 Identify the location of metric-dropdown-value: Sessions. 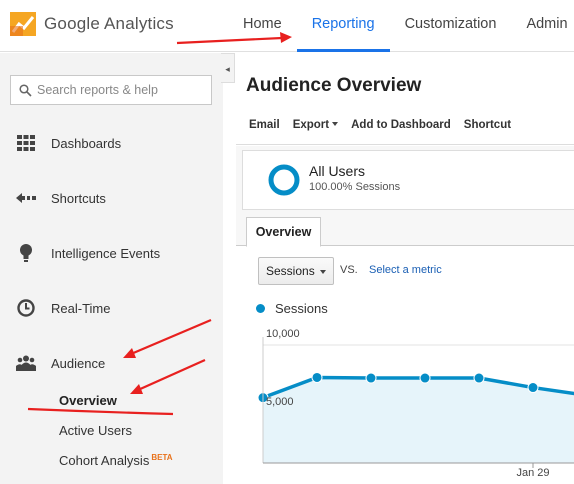
(290, 271).